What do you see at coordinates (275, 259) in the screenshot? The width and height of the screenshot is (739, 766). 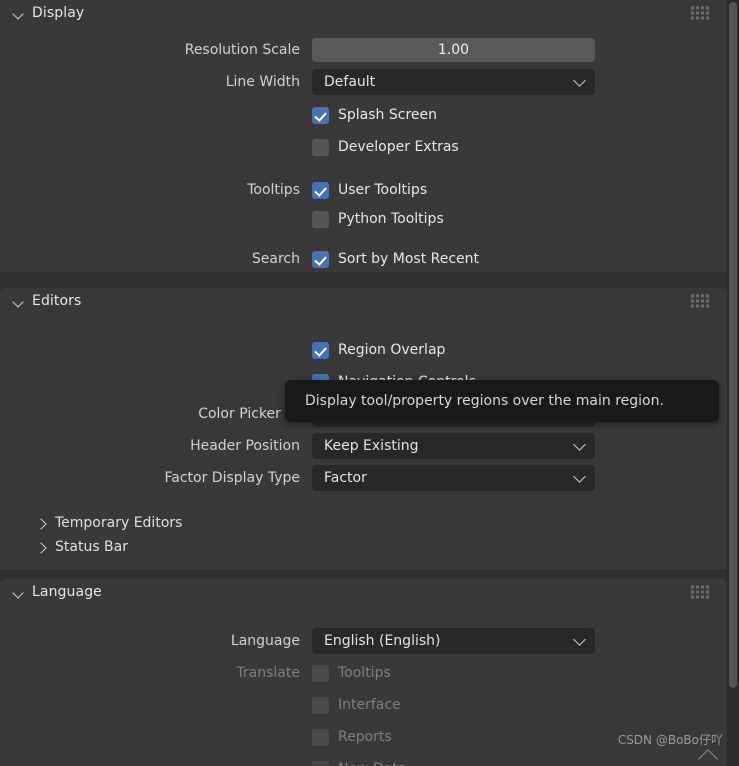 I see `label-search-group: Search` at bounding box center [275, 259].